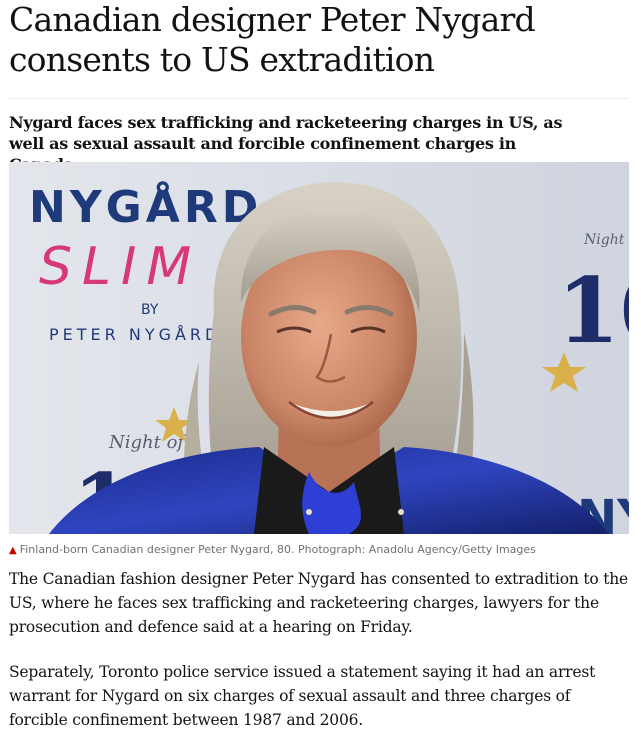 Image resolution: width=641 pixels, height=741 pixels. What do you see at coordinates (147, 442) in the screenshot?
I see `backdrop-left-script: Night of` at bounding box center [147, 442].